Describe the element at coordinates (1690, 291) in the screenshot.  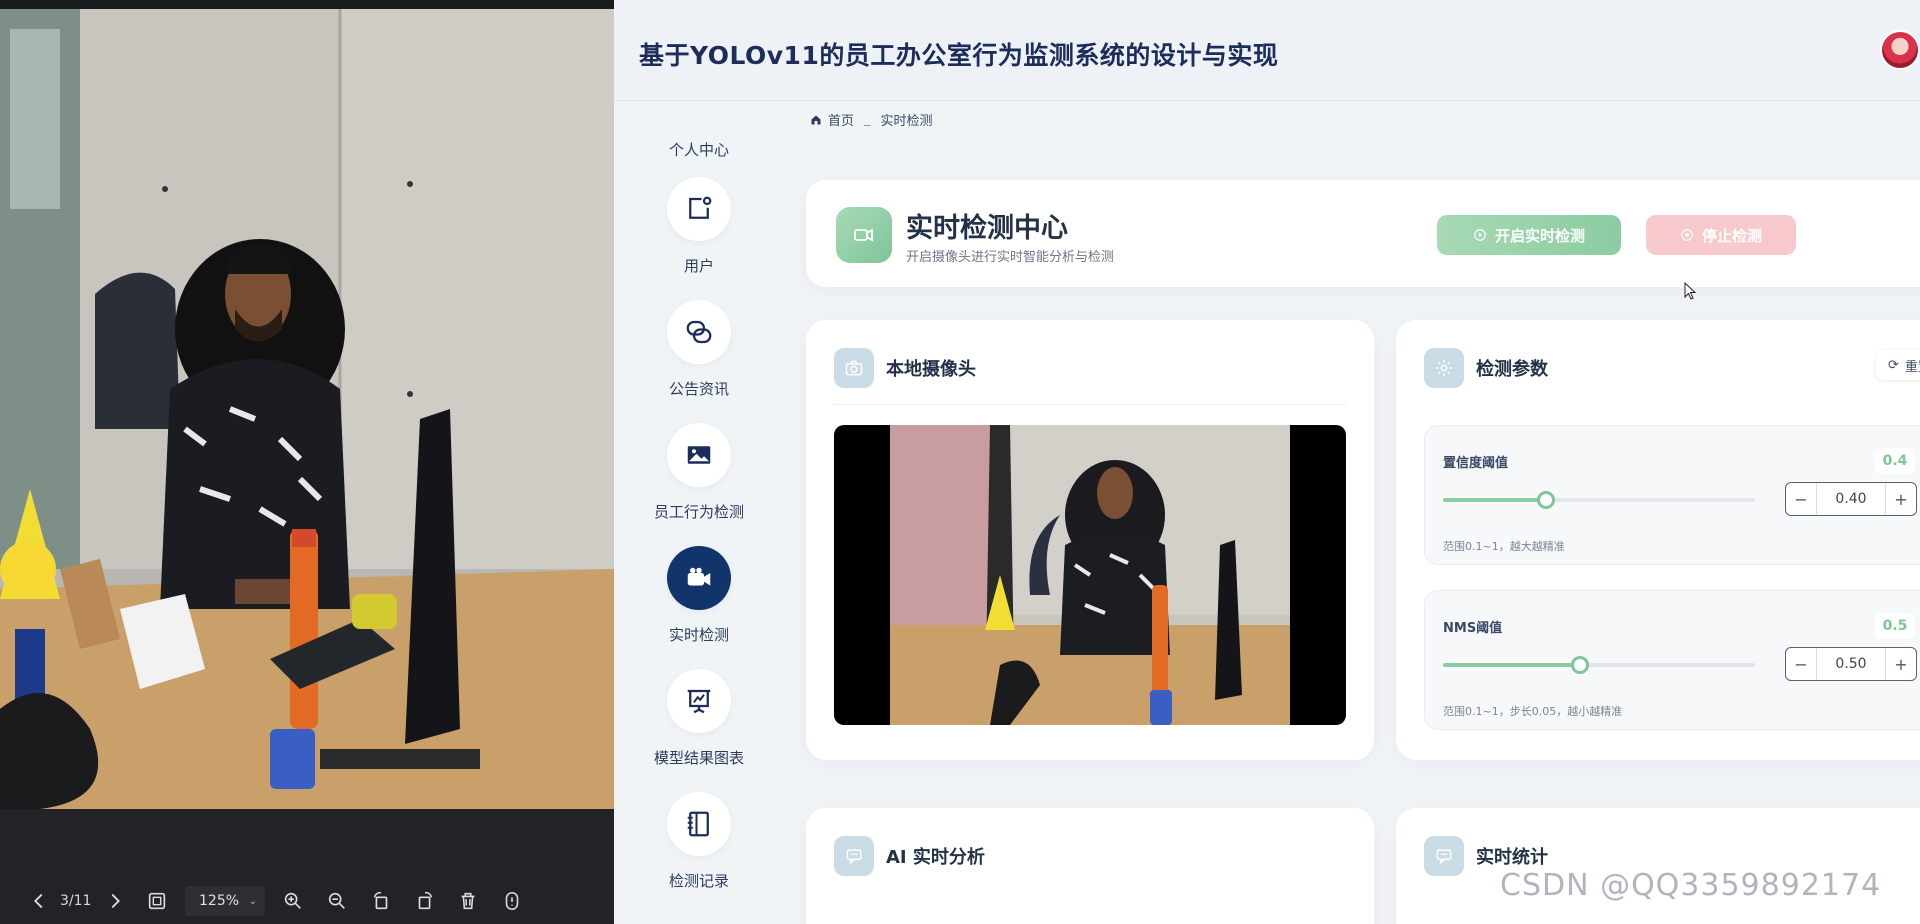
I see `mouse-cursor-icon` at that location.